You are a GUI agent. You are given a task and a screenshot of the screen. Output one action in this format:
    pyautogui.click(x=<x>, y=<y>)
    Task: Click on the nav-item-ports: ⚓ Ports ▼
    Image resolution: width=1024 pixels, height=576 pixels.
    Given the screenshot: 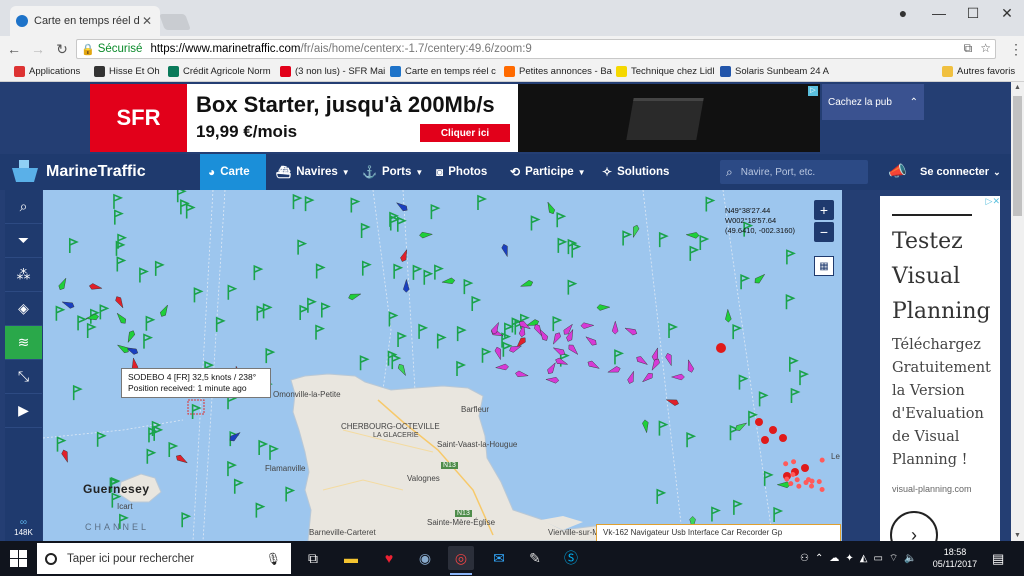 What is the action you would take?
    pyautogui.click(x=392, y=172)
    